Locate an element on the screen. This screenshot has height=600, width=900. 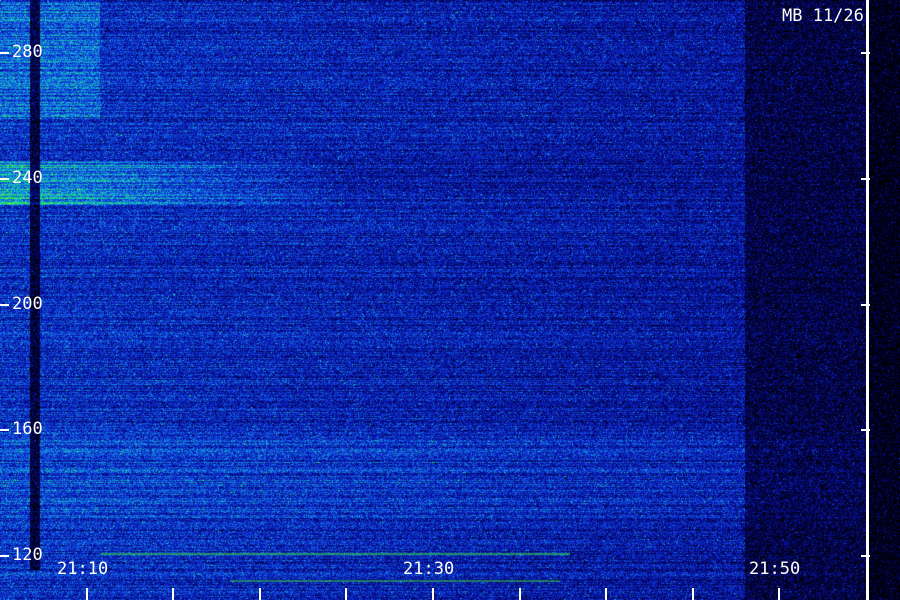
y-tick-label: 200 is located at coordinates (27, 304).